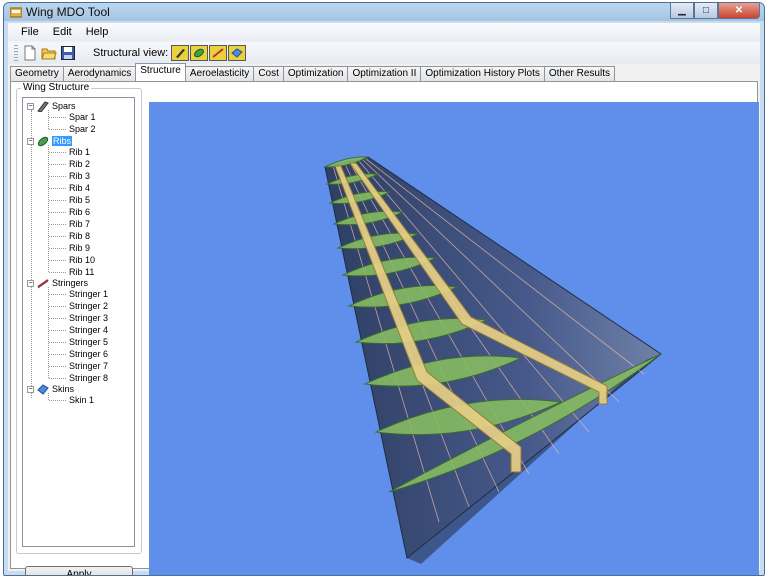 This screenshot has width=768, height=580. I want to click on maximize-button: □, so click(706, 11).